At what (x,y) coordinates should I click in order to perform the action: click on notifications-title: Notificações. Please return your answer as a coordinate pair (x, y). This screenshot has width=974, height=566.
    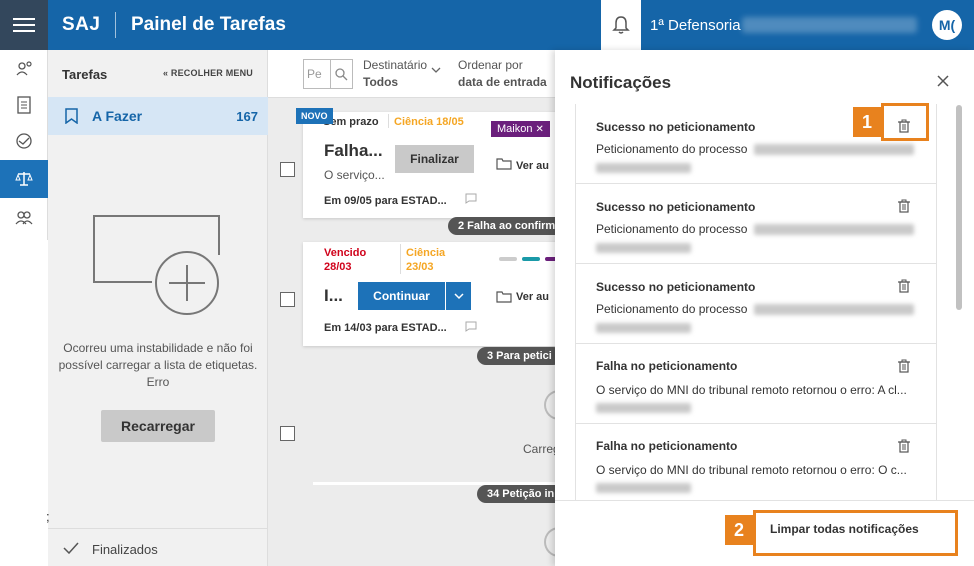
    Looking at the image, I should click on (621, 82).